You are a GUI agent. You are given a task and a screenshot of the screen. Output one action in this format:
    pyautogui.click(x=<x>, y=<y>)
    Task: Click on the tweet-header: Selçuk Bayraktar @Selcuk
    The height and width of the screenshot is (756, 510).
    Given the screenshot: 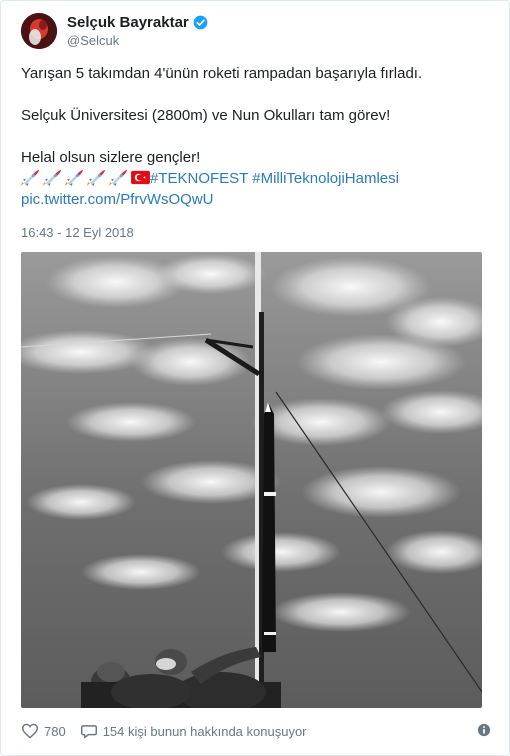 What is the action you would take?
    pyautogui.click(x=114, y=31)
    